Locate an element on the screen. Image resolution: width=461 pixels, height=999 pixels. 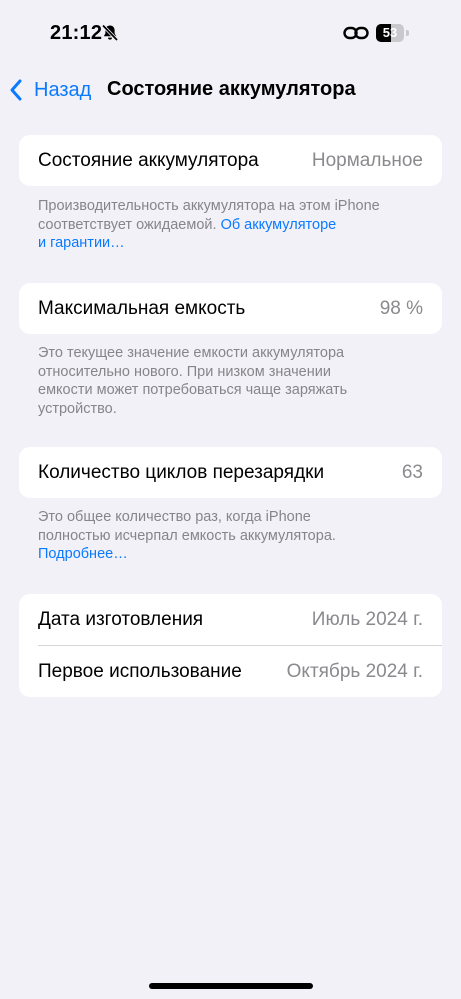
footnote-text: соответствует ожидаемой. is located at coordinates (129, 224).